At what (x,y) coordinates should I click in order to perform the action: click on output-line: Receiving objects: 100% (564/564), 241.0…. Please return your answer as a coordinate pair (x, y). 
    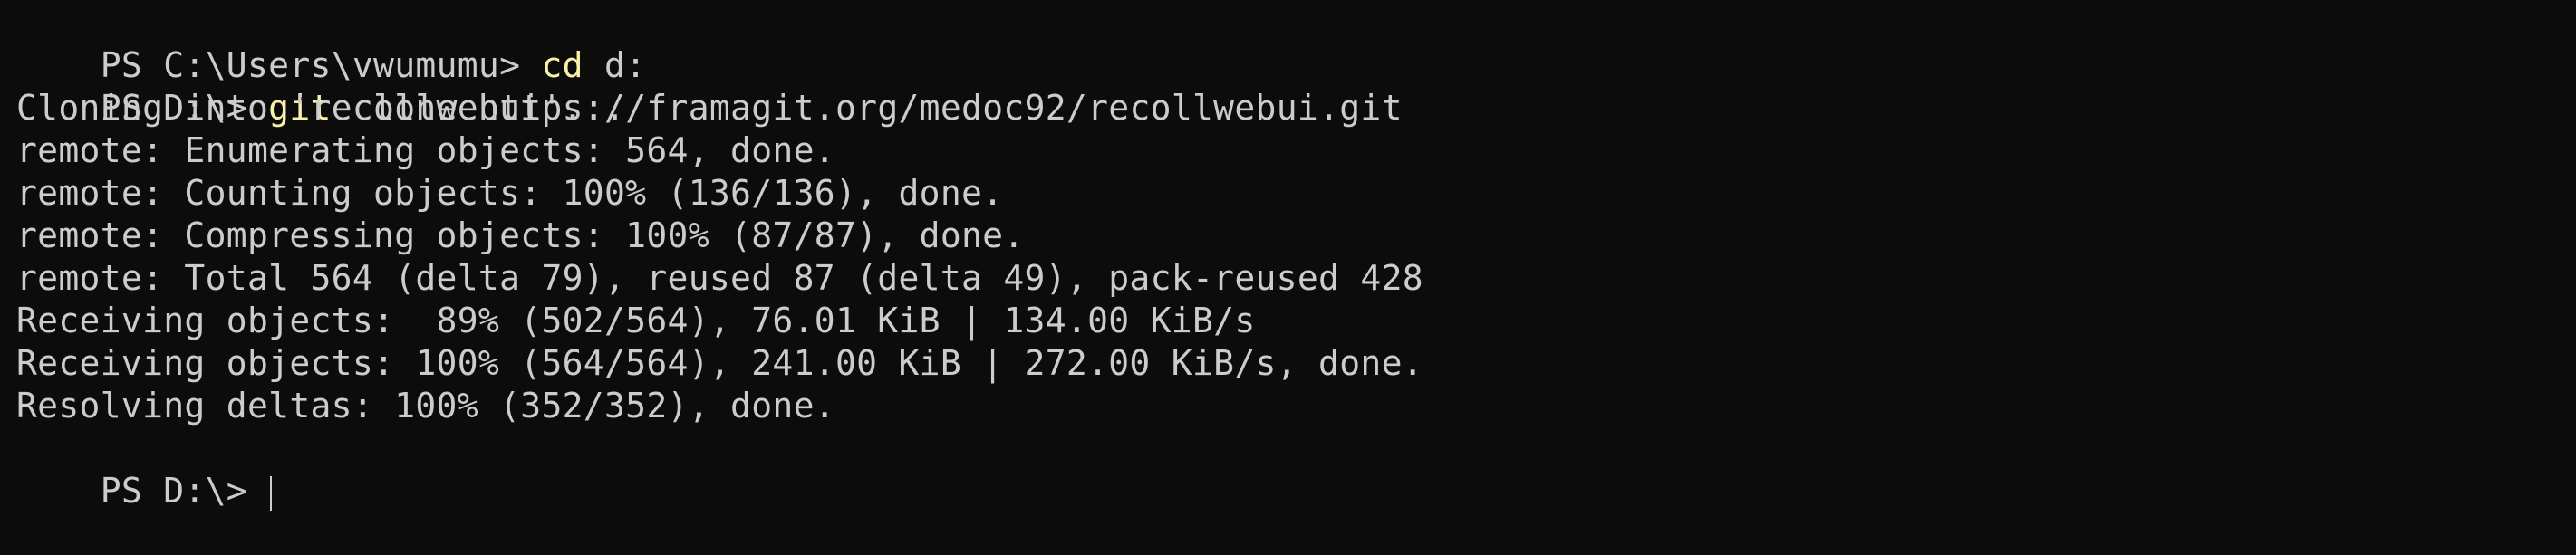
    Looking at the image, I should click on (719, 363).